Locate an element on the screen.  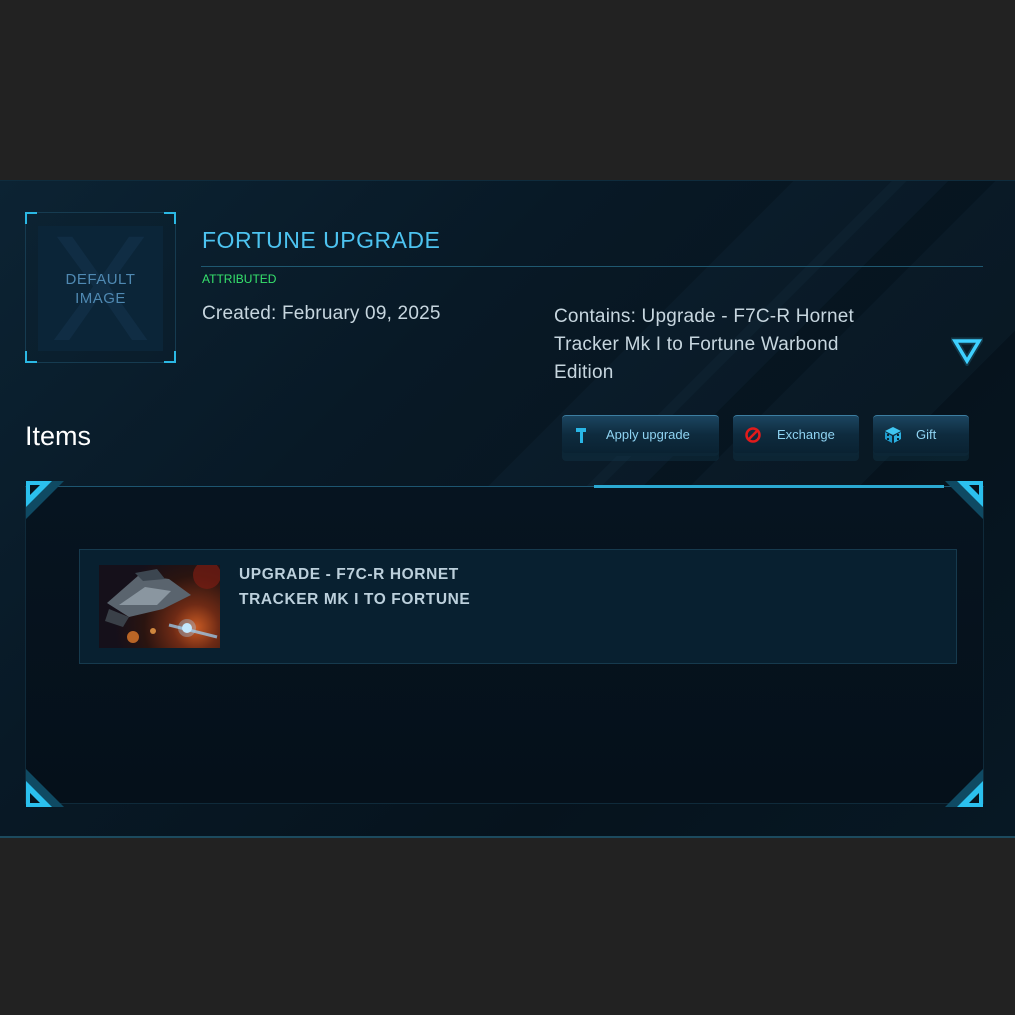
default-image: X DEFAULT IMAGE is located at coordinates (100, 288).